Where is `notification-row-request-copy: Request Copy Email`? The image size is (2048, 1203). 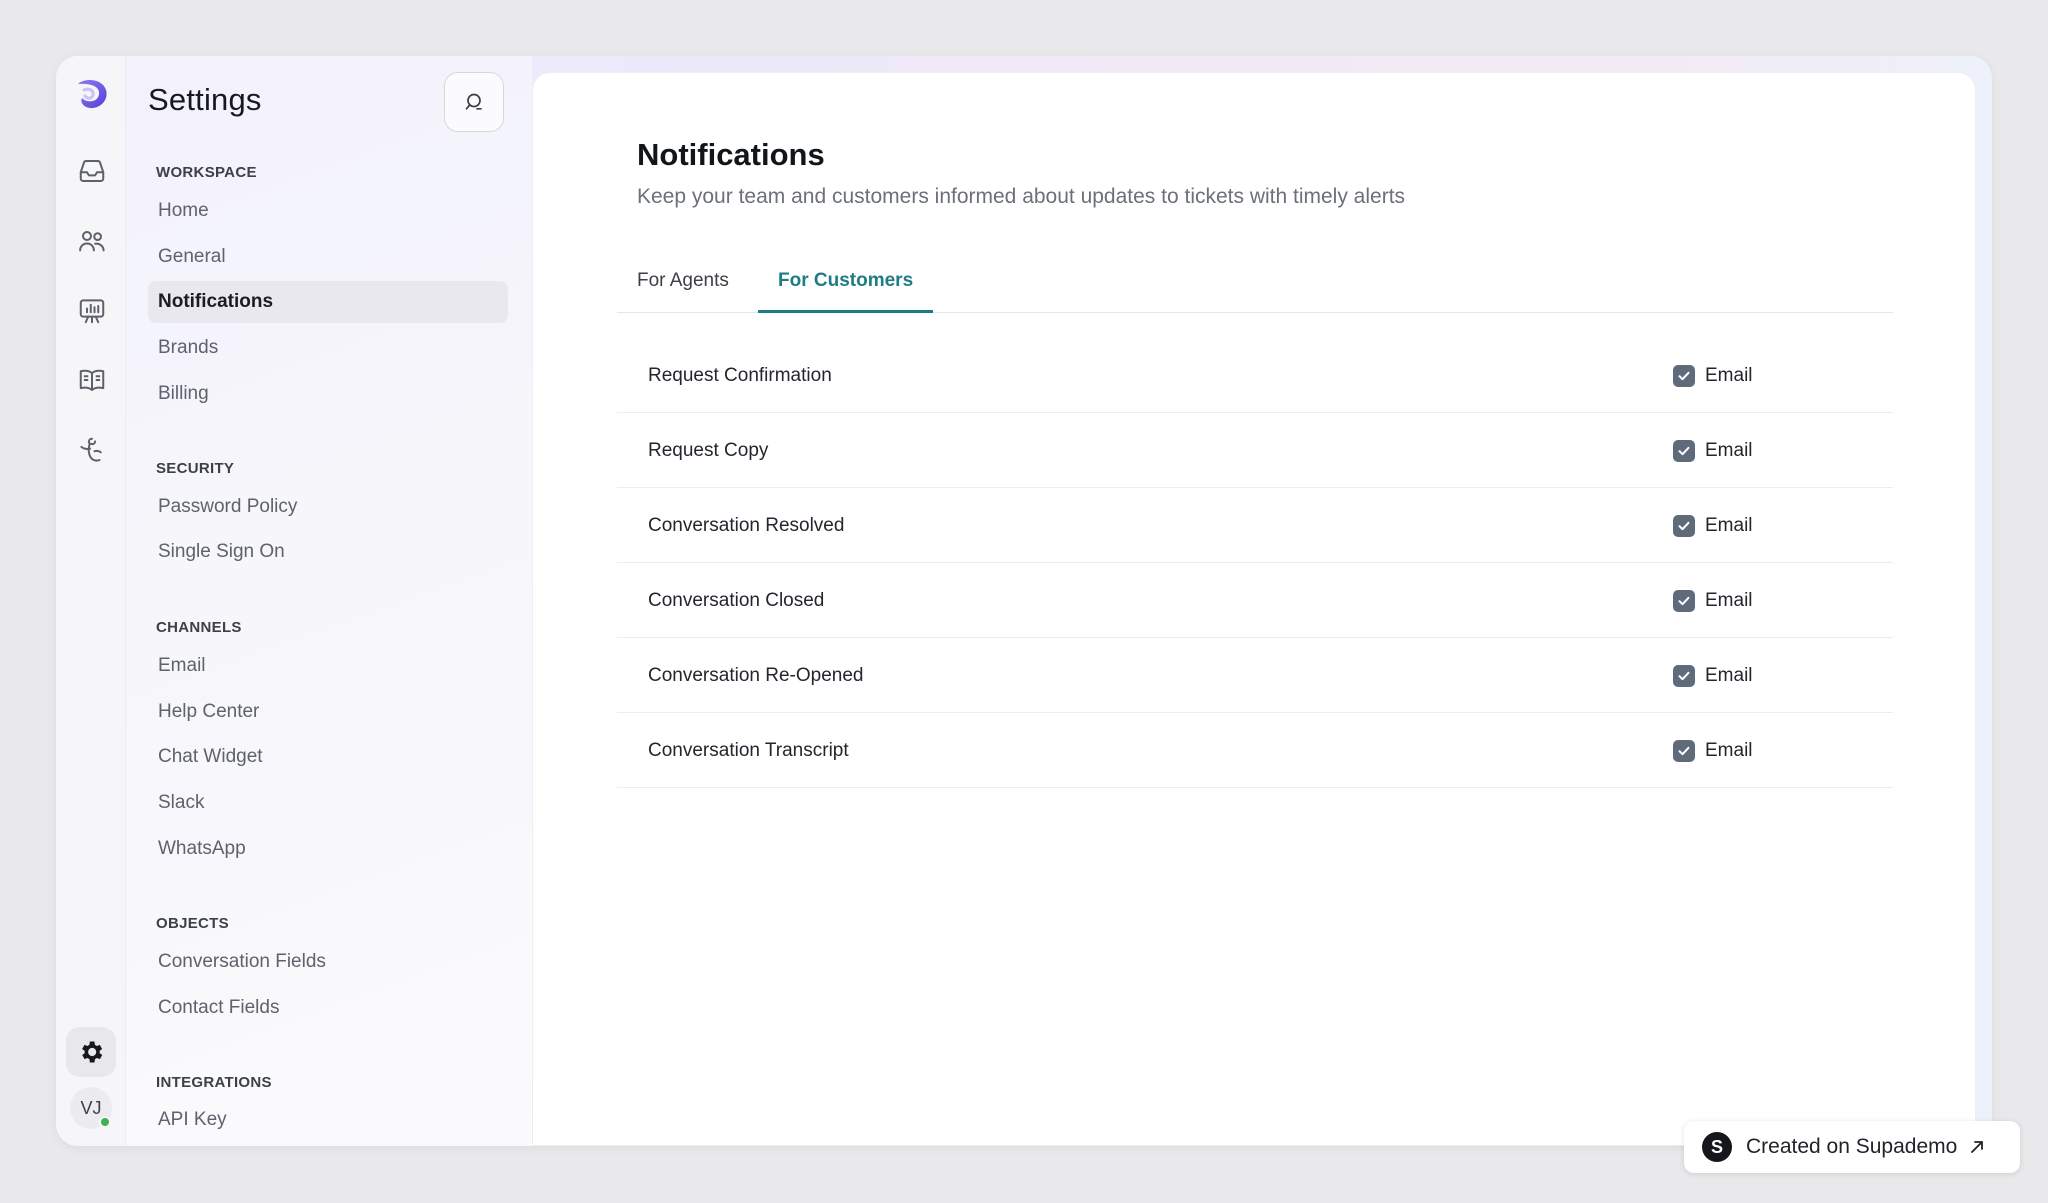 notification-row-request-copy: Request Copy Email is located at coordinates (1255, 450).